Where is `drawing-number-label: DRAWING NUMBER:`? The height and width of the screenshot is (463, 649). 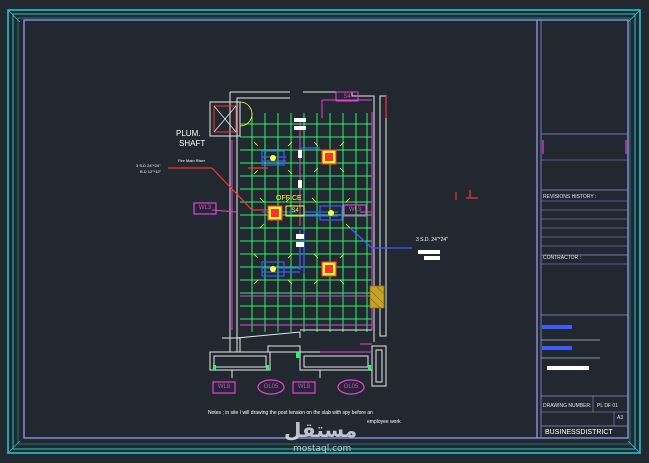
drawing-number-label: DRAWING NUMBER: is located at coordinates (567, 406).